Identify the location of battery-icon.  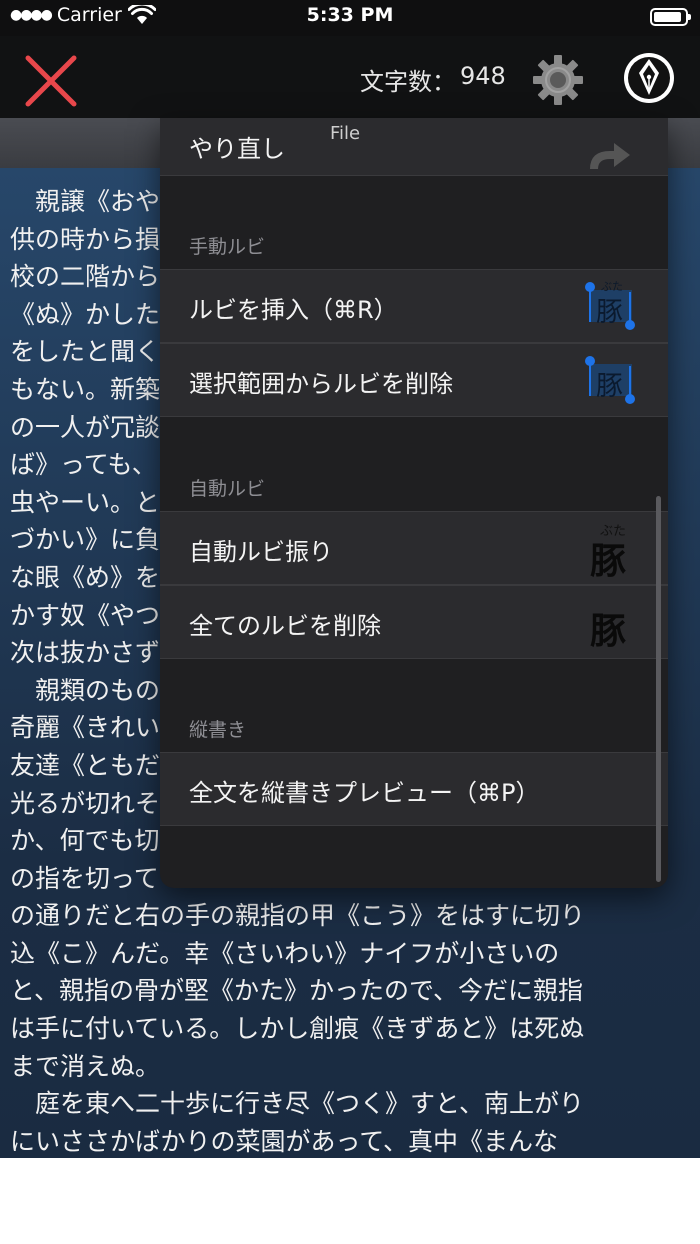
(670, 17).